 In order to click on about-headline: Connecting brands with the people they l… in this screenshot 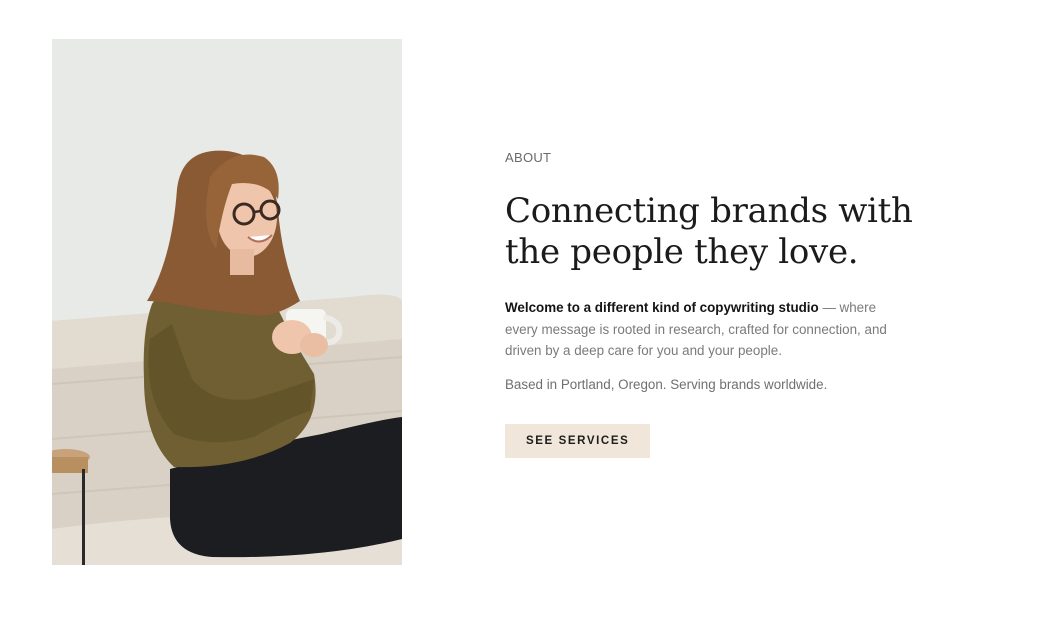, I will do `click(709, 231)`.